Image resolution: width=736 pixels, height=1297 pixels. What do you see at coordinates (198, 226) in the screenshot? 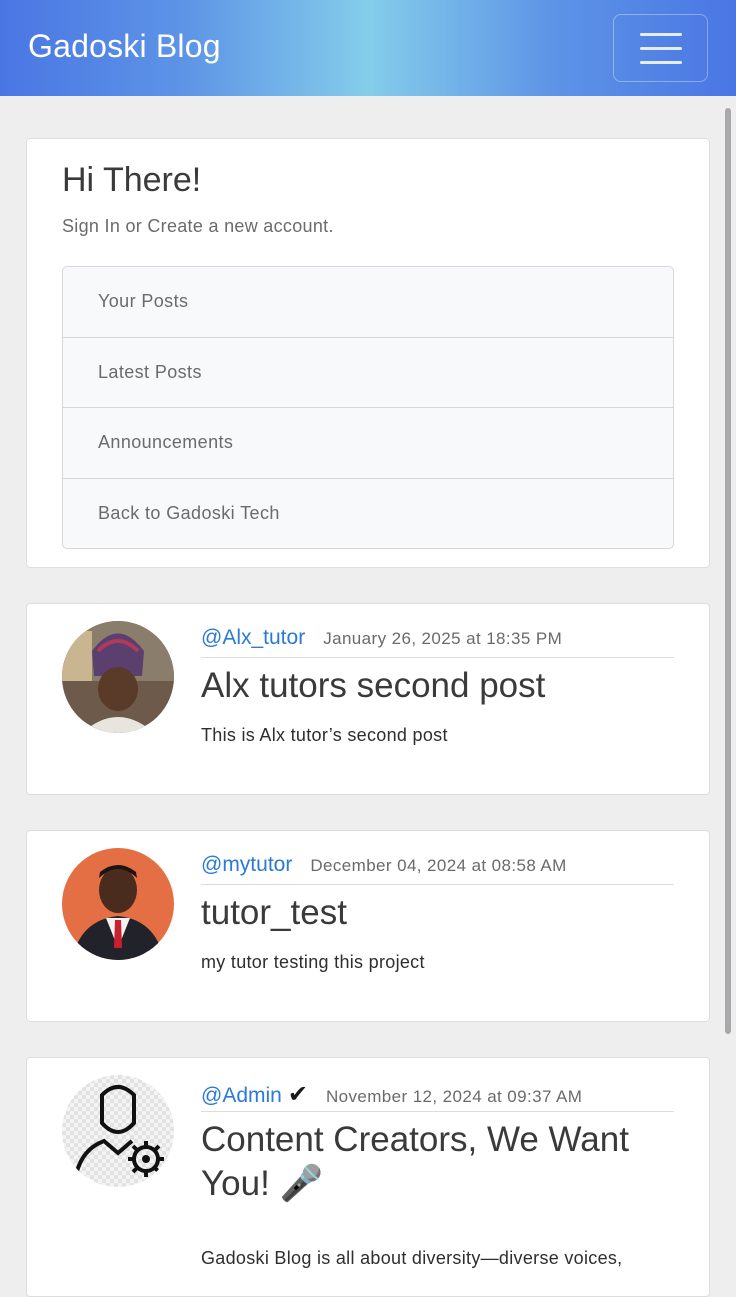
I see `welcome-subtitle: Sign In or Create a new account.` at bounding box center [198, 226].